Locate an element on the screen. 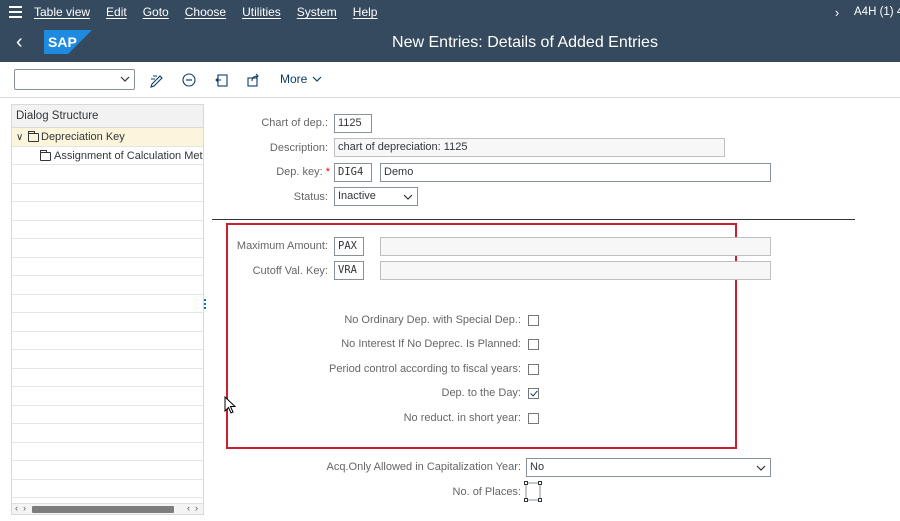 The width and height of the screenshot is (900, 521). mouse-cursor-icon is located at coordinates (230, 405).